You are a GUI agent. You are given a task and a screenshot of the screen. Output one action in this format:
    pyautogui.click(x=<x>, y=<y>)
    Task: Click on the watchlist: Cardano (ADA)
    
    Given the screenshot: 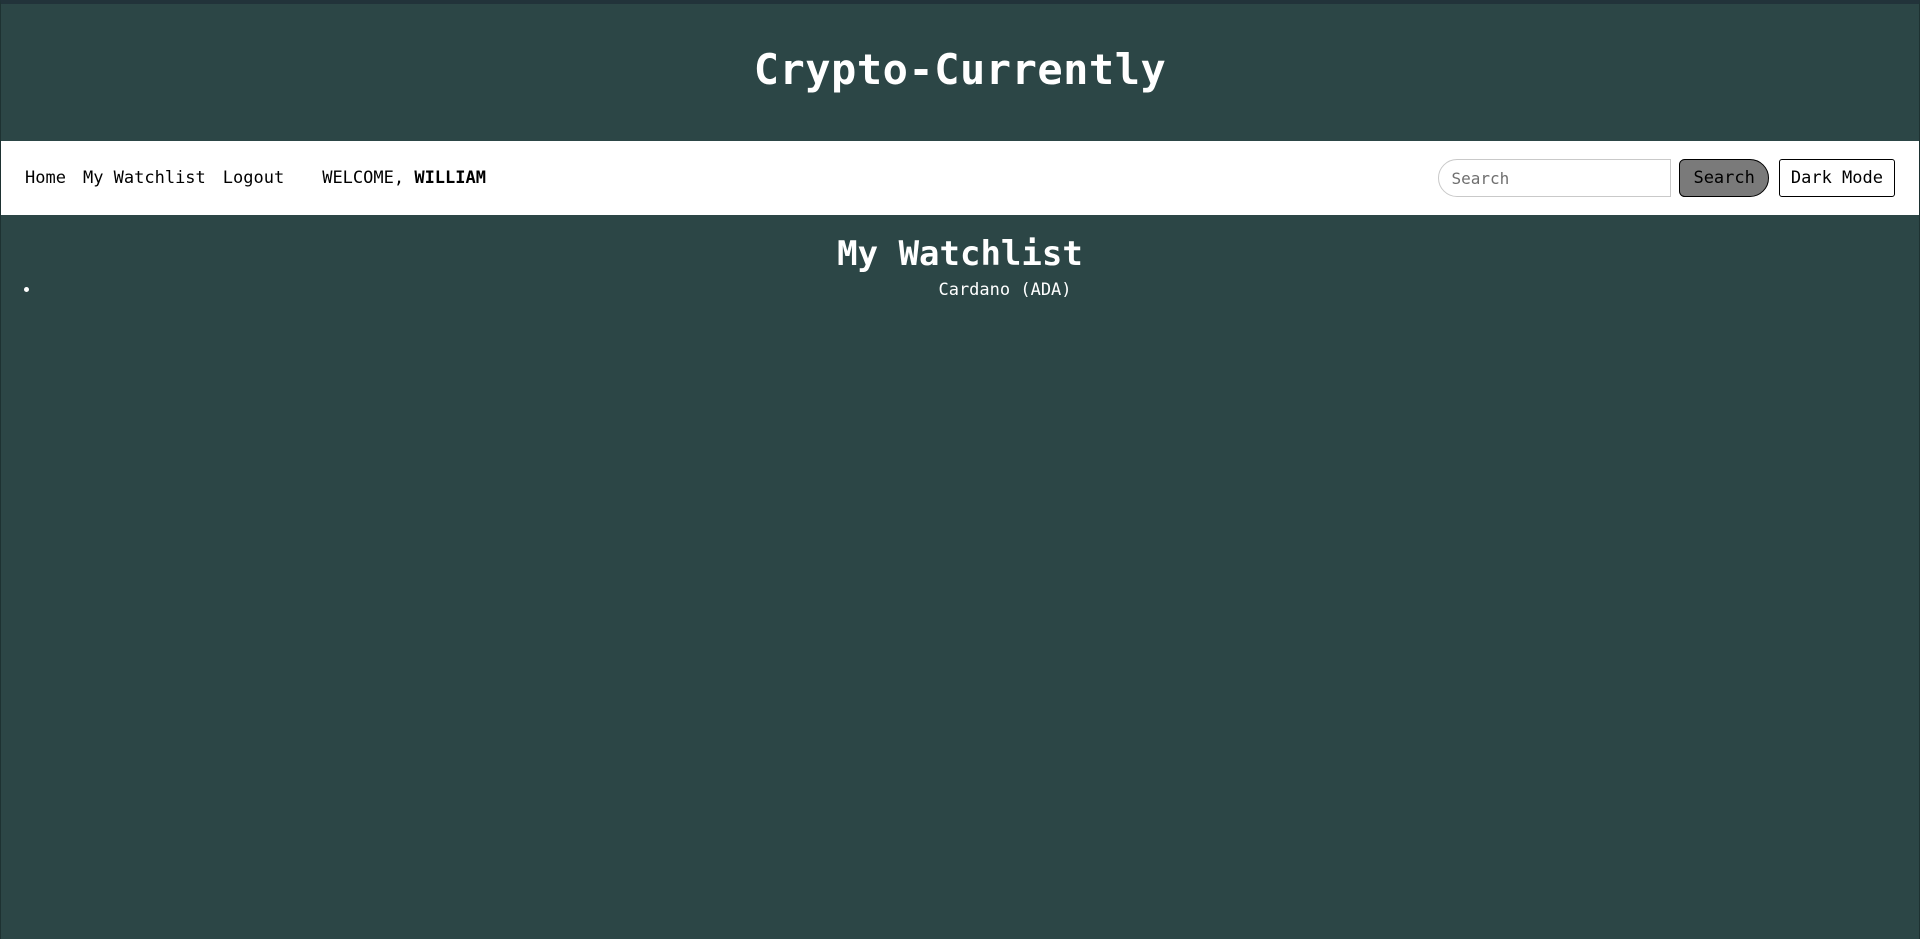 What is the action you would take?
    pyautogui.click(x=960, y=290)
    